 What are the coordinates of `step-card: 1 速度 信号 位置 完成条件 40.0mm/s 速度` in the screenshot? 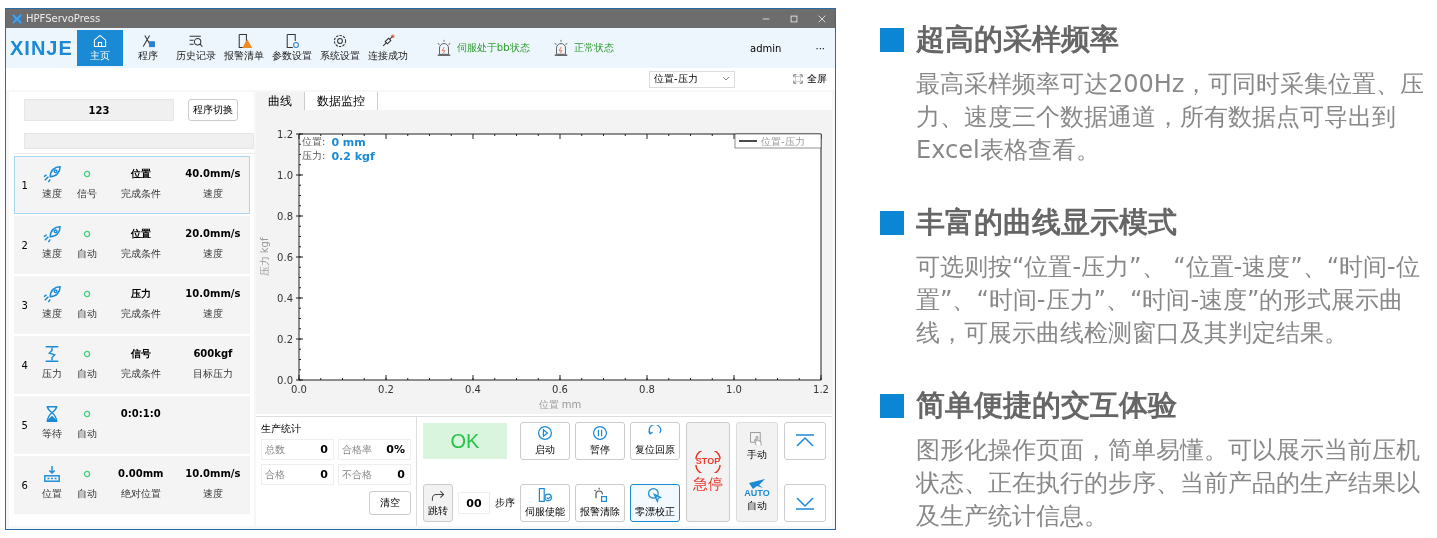 It's located at (132, 185).